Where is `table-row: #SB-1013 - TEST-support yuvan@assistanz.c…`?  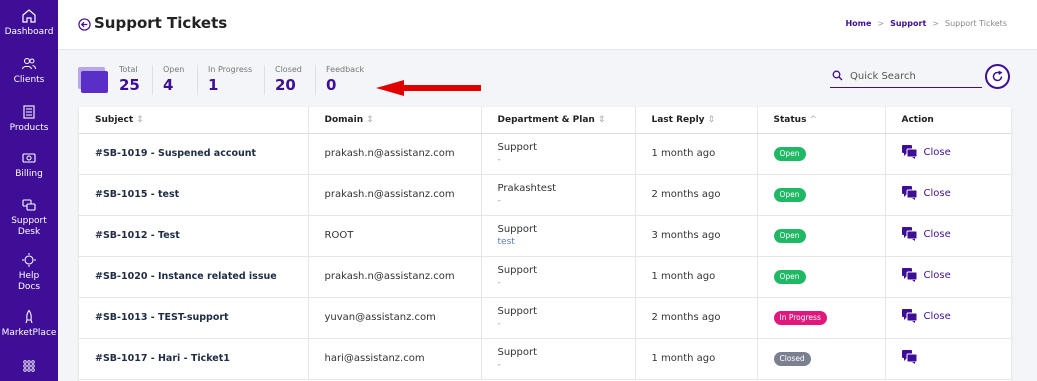
table-row: #SB-1013 - TEST-support yuvan@assistanz.c… is located at coordinates (545, 318).